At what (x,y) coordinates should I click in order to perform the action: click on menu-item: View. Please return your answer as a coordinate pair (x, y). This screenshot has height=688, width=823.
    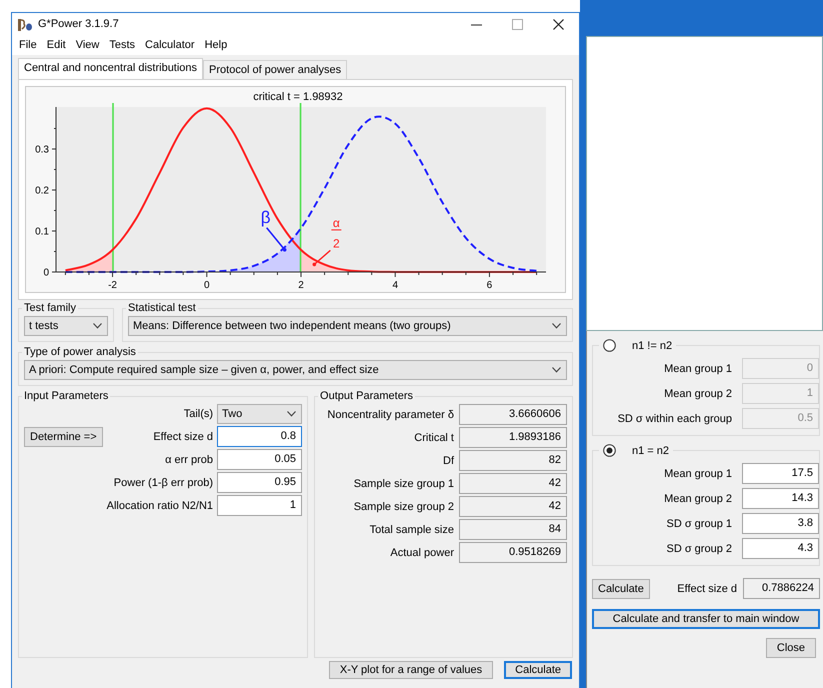
    Looking at the image, I should click on (87, 45).